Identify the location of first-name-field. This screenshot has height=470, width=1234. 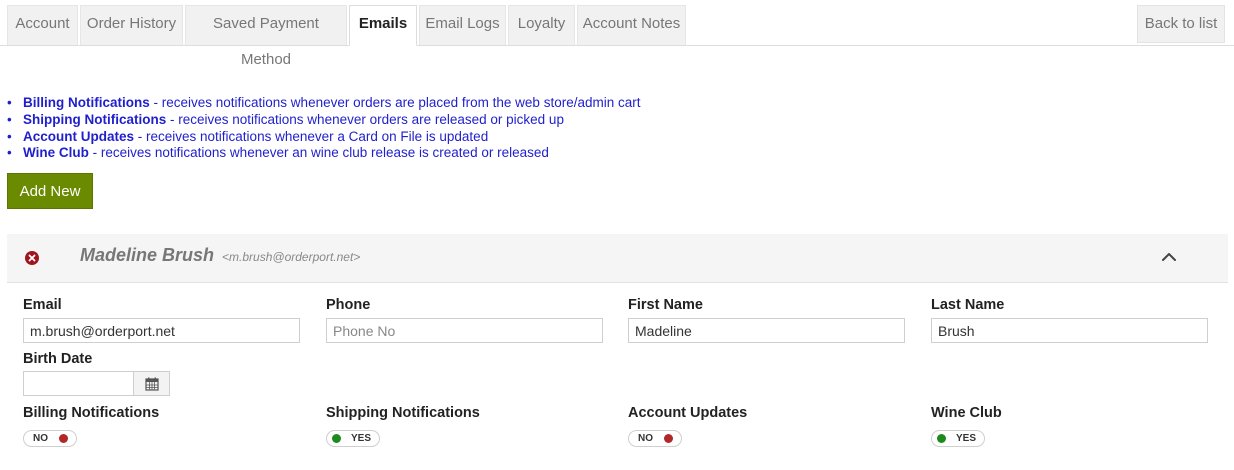
(766, 330).